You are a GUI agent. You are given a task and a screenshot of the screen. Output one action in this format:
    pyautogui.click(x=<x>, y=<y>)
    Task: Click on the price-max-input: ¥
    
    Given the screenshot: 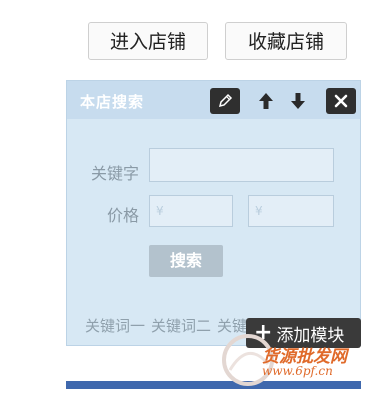 What is the action you would take?
    pyautogui.click(x=291, y=211)
    